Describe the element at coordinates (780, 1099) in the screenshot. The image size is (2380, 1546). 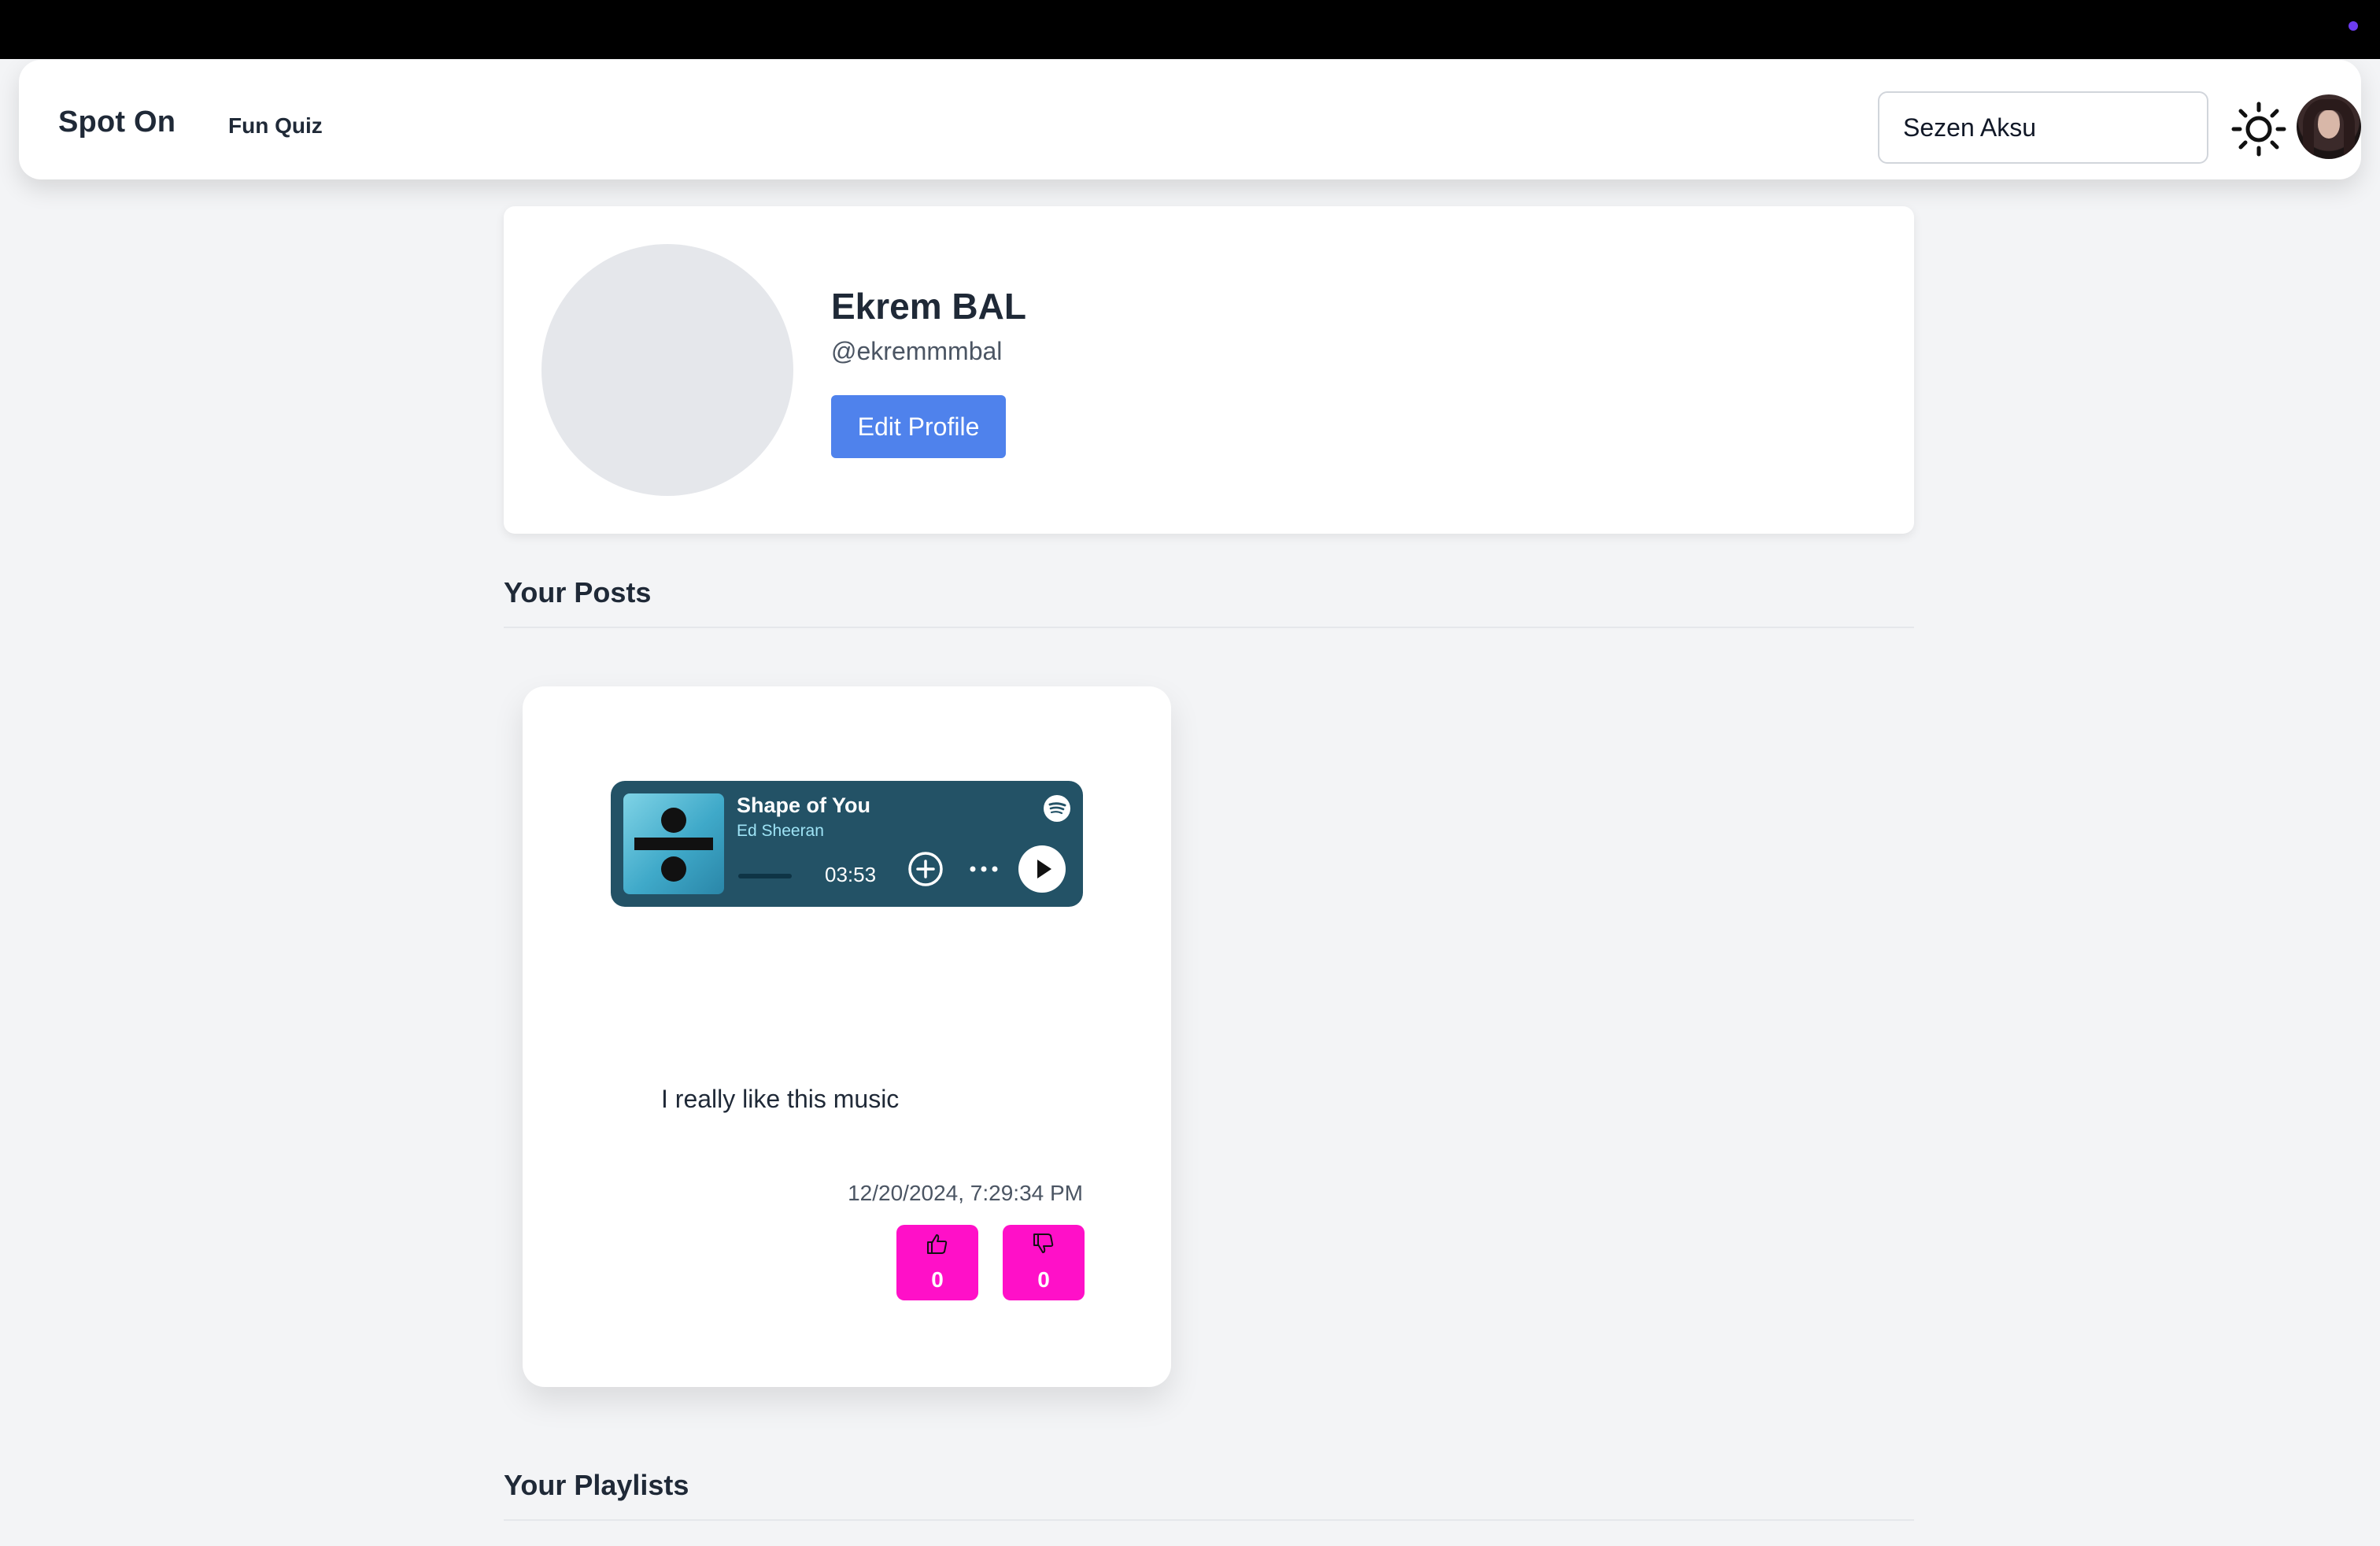
I see `post-text: I really like this music` at that location.